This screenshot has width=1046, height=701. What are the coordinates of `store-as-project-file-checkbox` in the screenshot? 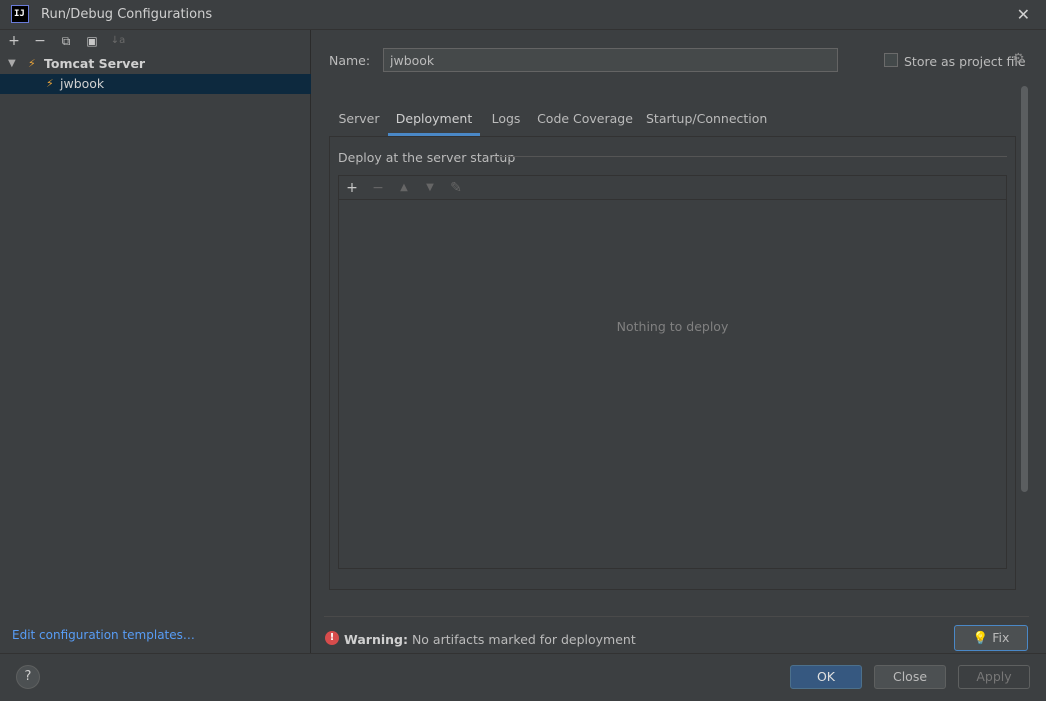 It's located at (891, 60).